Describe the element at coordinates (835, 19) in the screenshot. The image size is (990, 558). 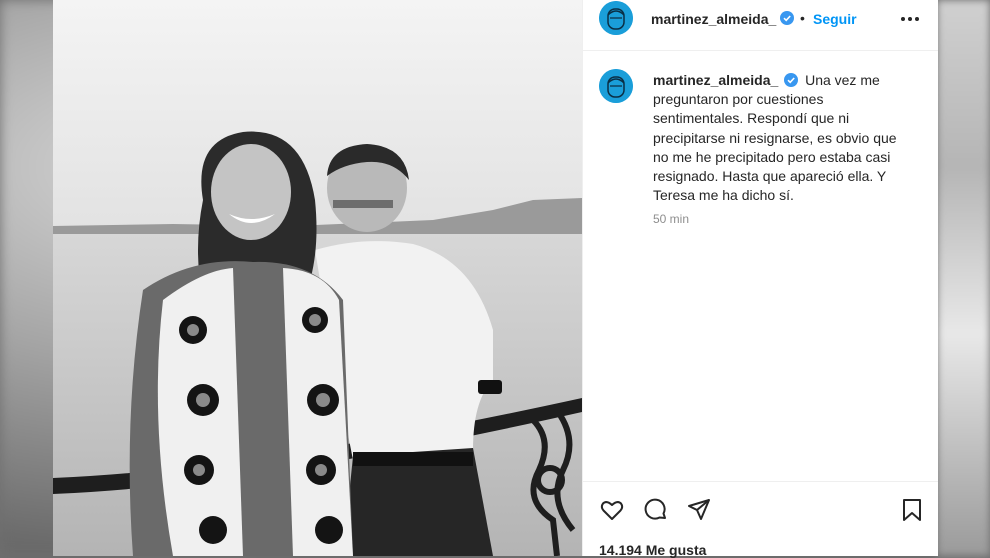
I see `follow-button: Seguir` at that location.